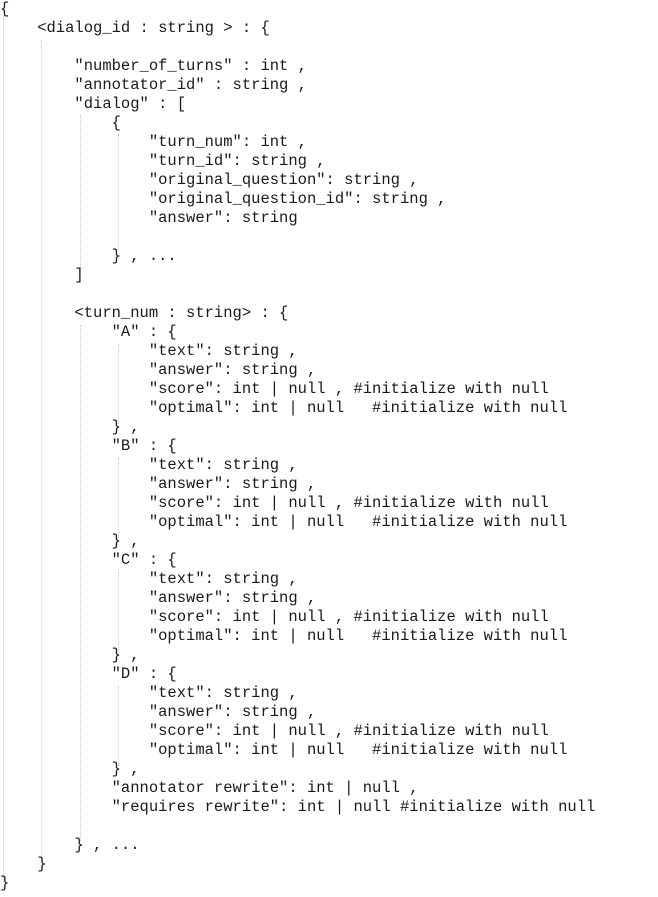 The height and width of the screenshot is (897, 658). Describe the element at coordinates (88, 332) in the screenshot. I see `code-line: "A" : {` at that location.